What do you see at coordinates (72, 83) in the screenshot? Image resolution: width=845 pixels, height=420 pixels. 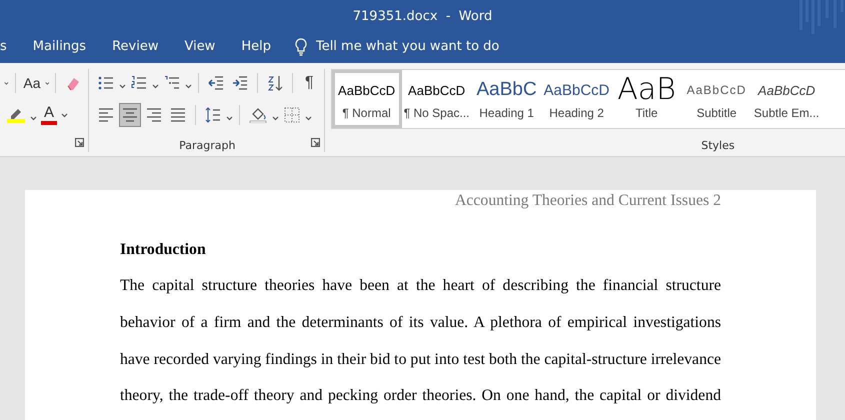 I see `clear-formatting-icon` at bounding box center [72, 83].